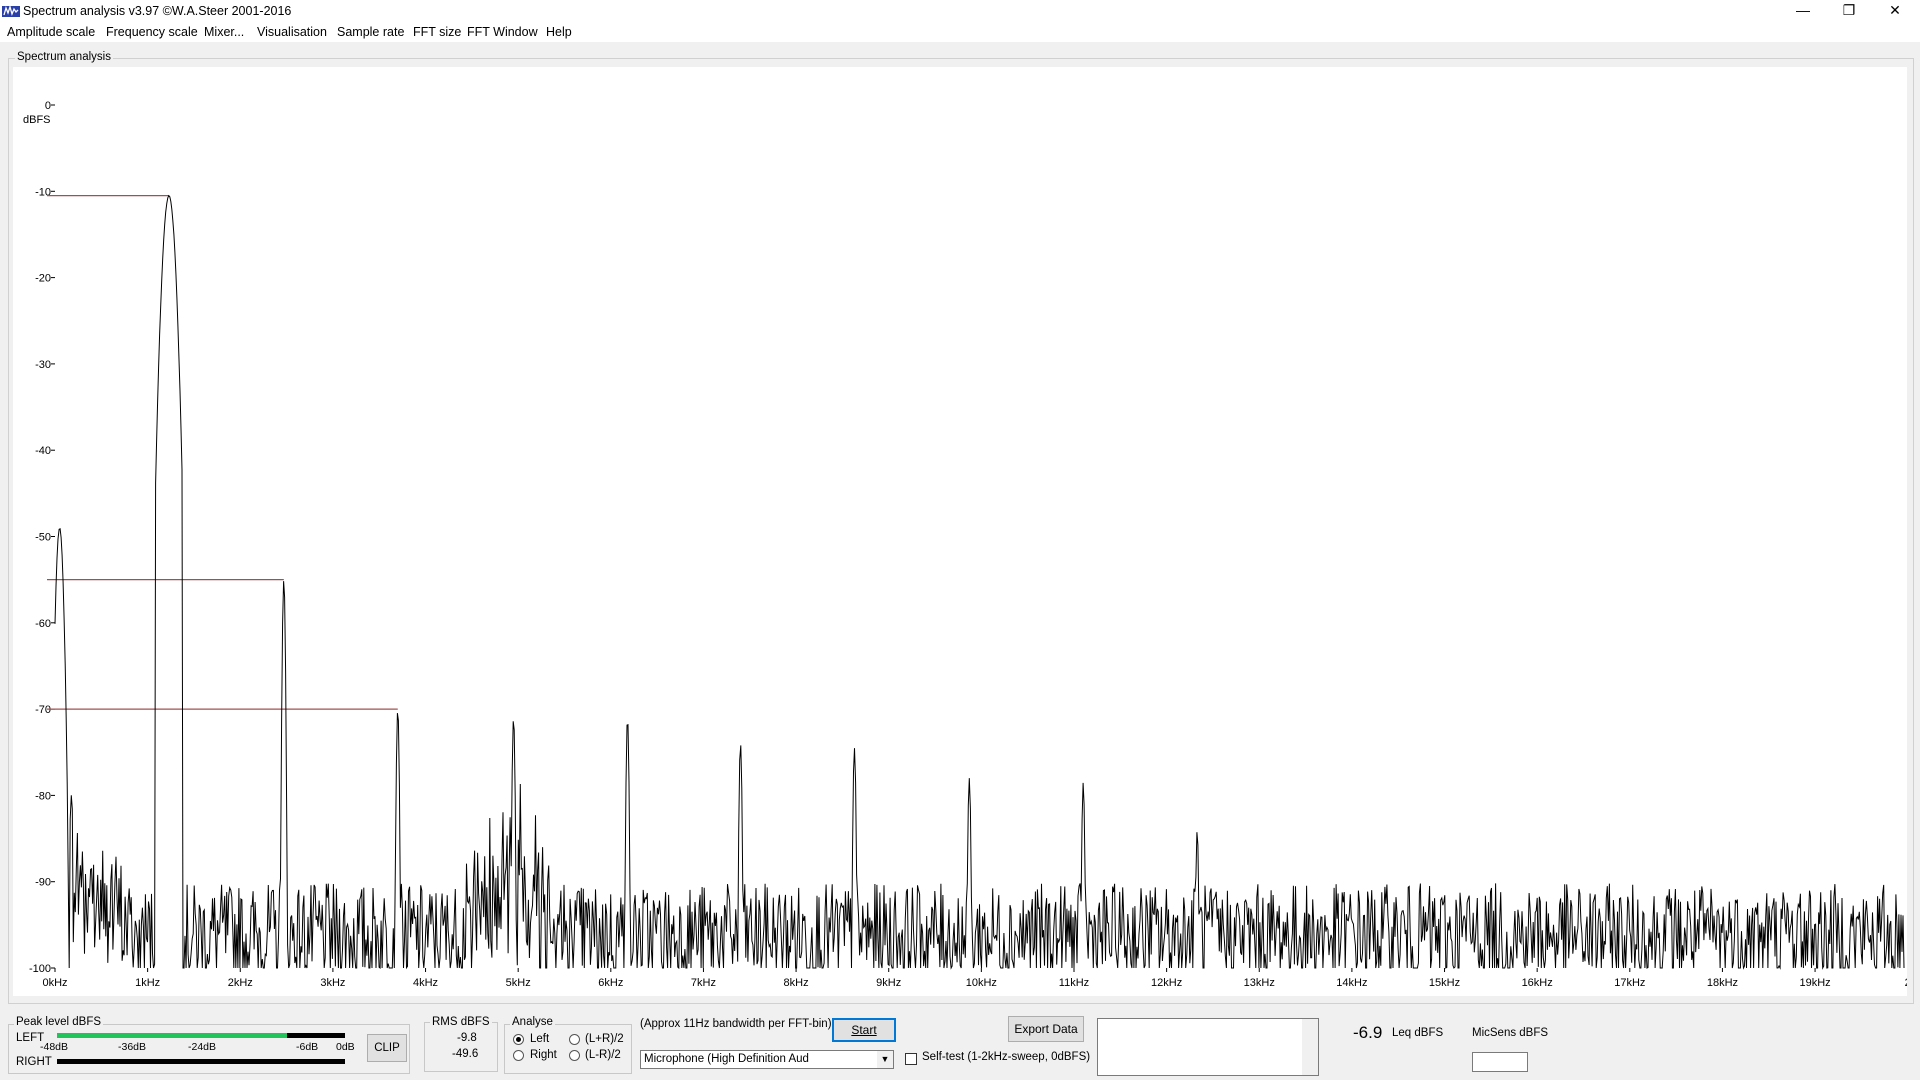 This screenshot has height=1080, width=1920. I want to click on menu-visualisation: Visualisation, so click(292, 32).